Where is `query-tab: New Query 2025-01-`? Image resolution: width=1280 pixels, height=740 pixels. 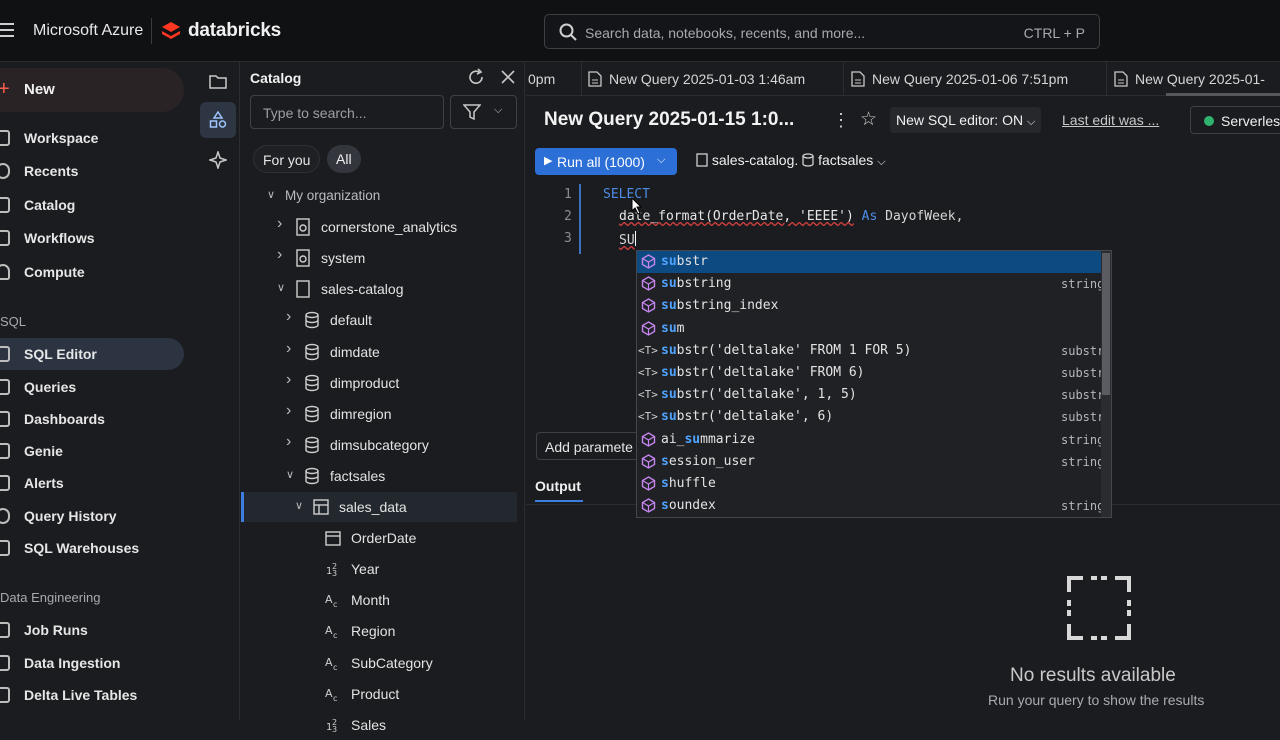 query-tab: New Query 2025-01- is located at coordinates (1194, 79).